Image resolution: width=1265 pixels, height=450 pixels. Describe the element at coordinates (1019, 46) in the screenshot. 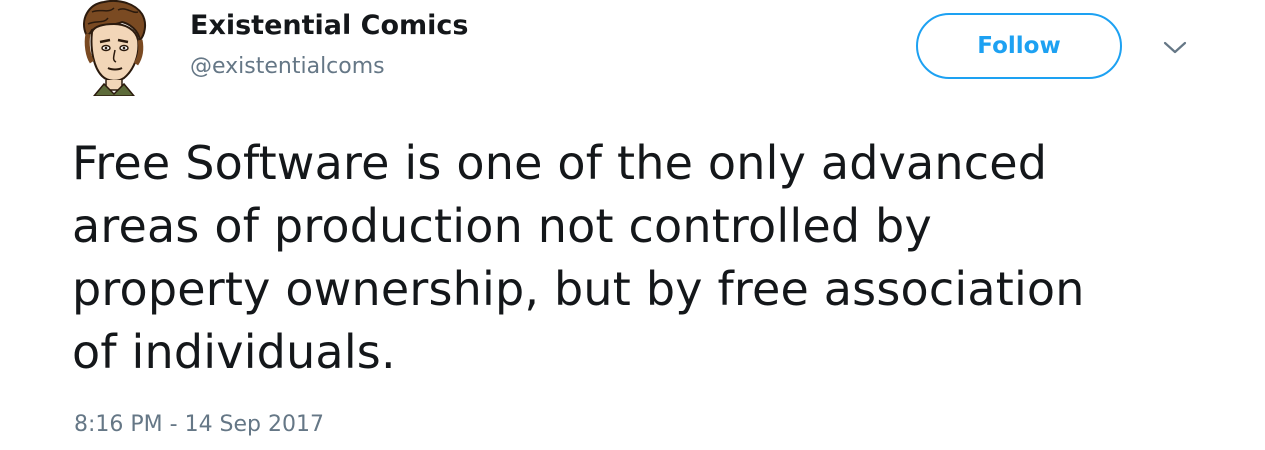

I see `follow-button: Follow` at that location.